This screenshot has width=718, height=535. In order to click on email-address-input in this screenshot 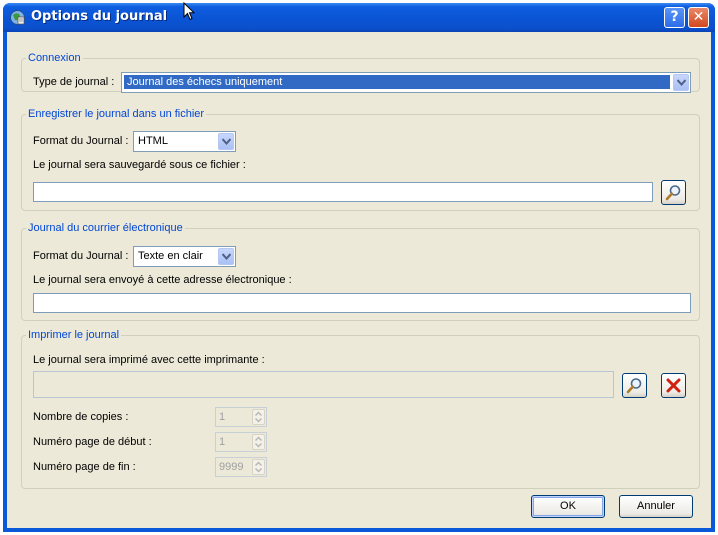, I will do `click(362, 303)`.